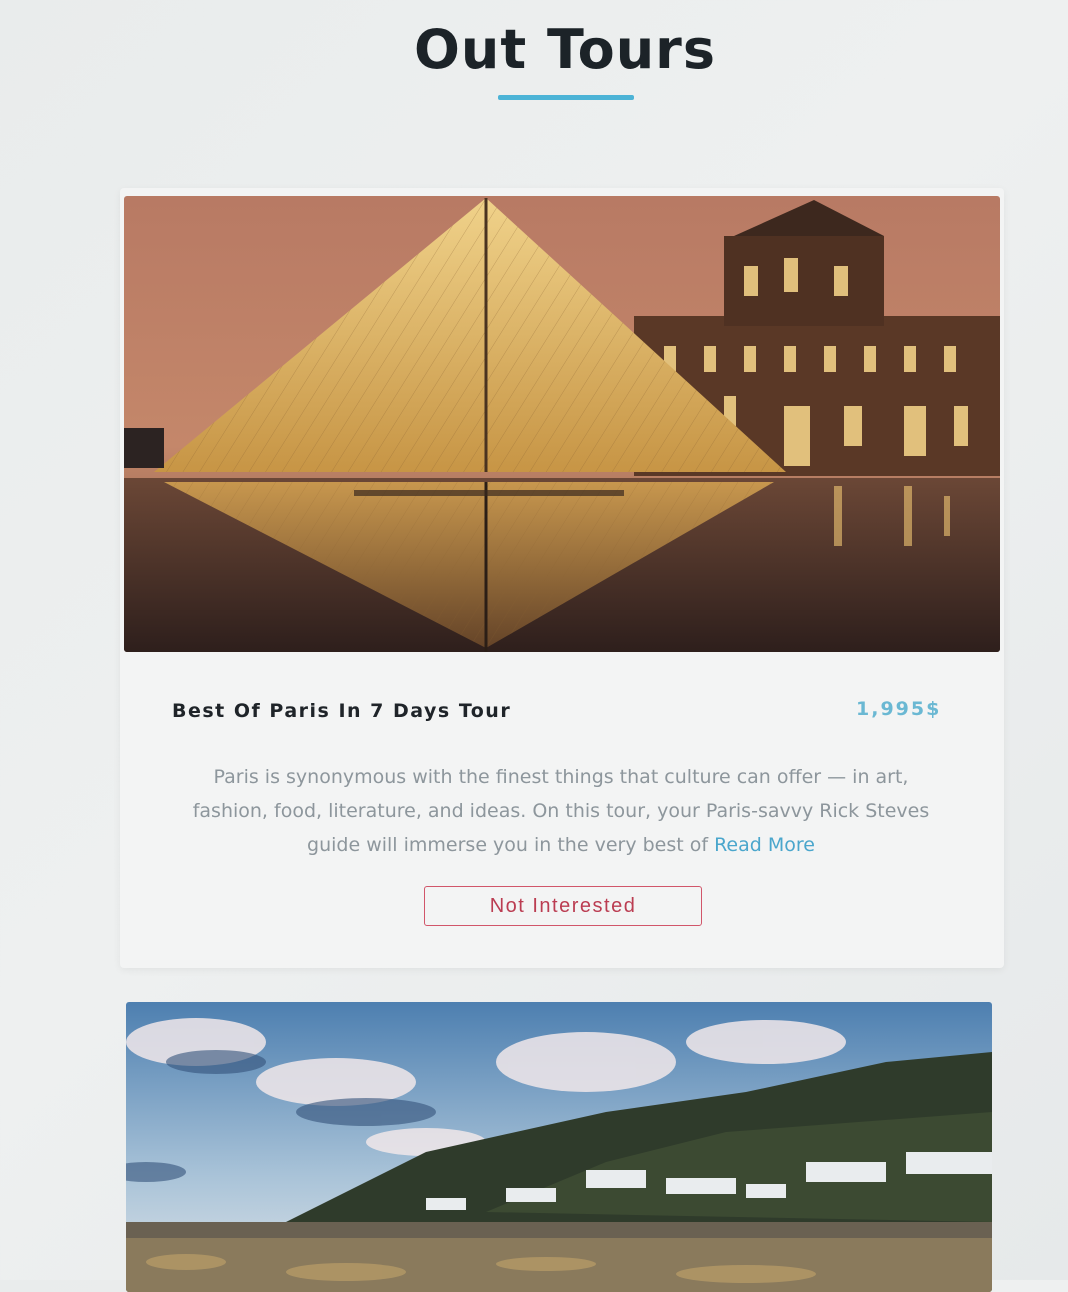 Image resolution: width=1068 pixels, height=1292 pixels. Describe the element at coordinates (899, 709) in the screenshot. I see `tour-price: 1,995$` at that location.